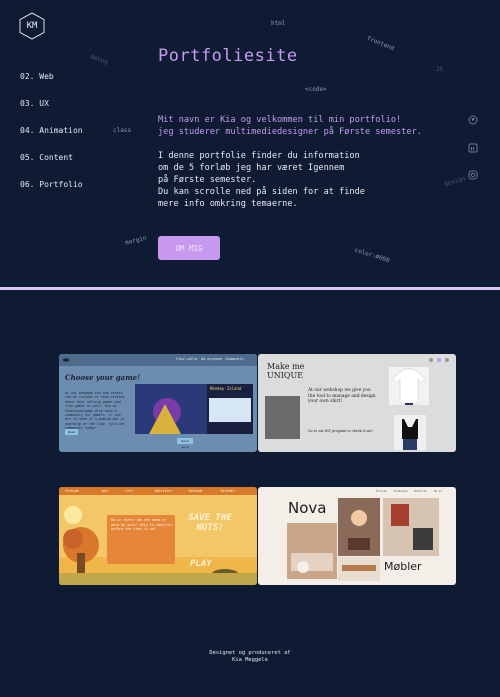  What do you see at coordinates (410, 432) in the screenshot?
I see `tanktop-image` at bounding box center [410, 432].